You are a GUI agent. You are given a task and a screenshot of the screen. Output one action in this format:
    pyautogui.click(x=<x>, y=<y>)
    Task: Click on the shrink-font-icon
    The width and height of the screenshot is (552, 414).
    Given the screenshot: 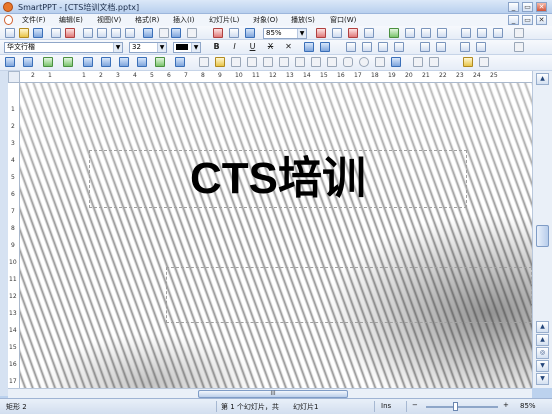 What is the action you would take?
    pyautogui.click(x=325, y=47)
    